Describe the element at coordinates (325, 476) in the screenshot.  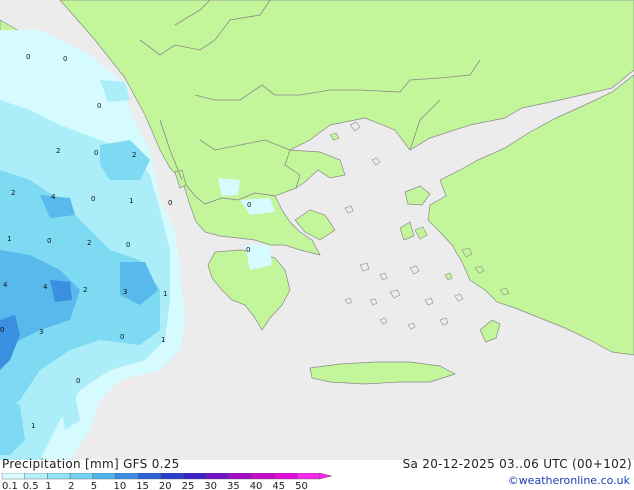
I see `scale-arrow` at that location.